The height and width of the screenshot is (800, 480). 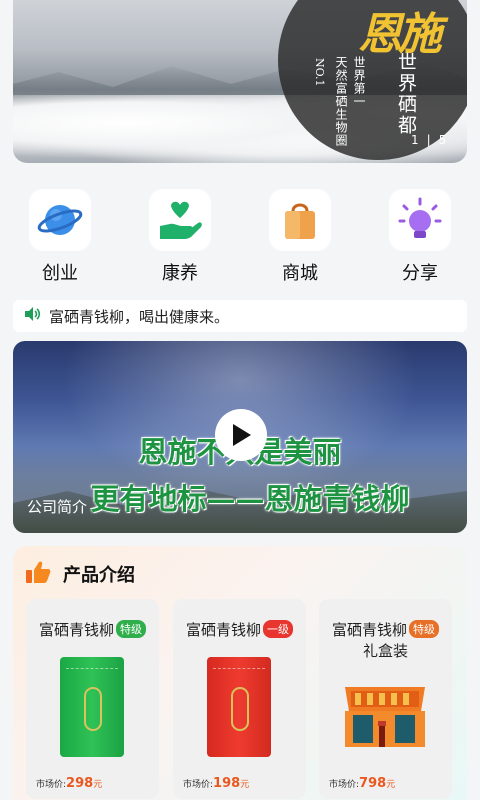 What do you see at coordinates (300, 220) in the screenshot?
I see `shopping-bag-icon` at bounding box center [300, 220].